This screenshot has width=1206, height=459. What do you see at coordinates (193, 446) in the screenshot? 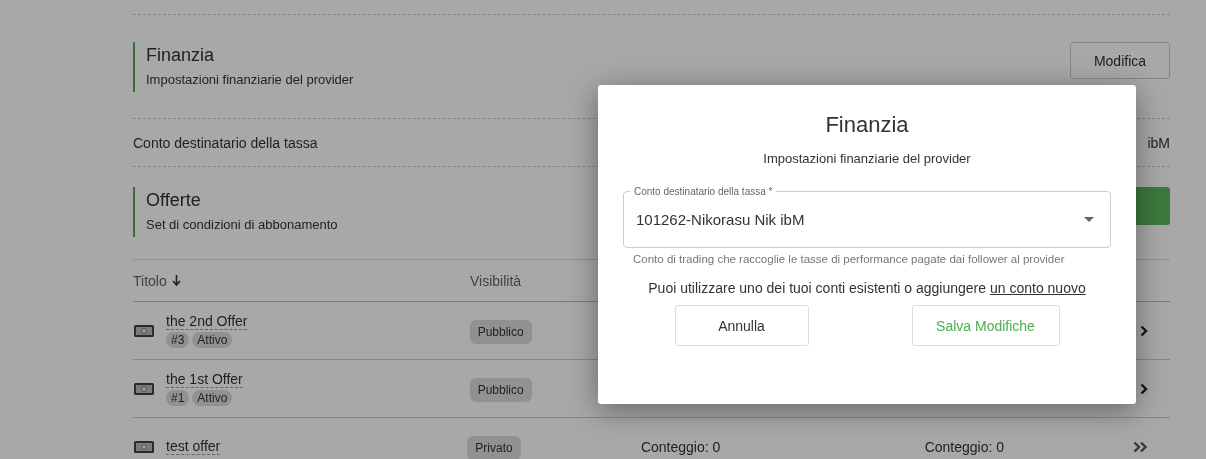
I see `offer-title: test offer` at bounding box center [193, 446].